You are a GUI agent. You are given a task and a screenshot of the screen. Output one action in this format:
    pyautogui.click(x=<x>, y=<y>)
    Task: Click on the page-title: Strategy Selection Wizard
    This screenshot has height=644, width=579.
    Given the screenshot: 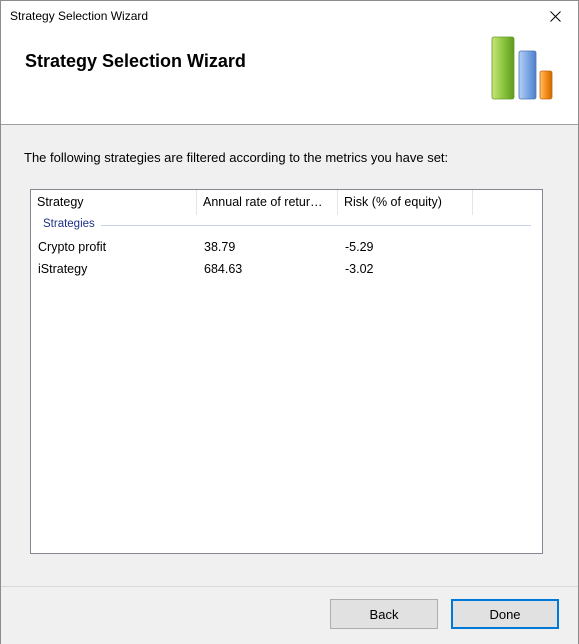 What is the action you would take?
    pyautogui.click(x=135, y=61)
    